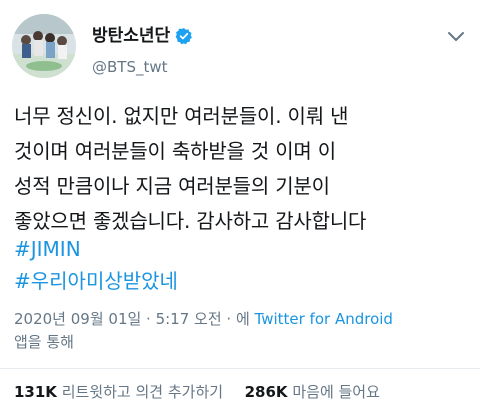 Image resolution: width=480 pixels, height=400 pixels. I want to click on like-label: 마음에 들어요, so click(336, 391).